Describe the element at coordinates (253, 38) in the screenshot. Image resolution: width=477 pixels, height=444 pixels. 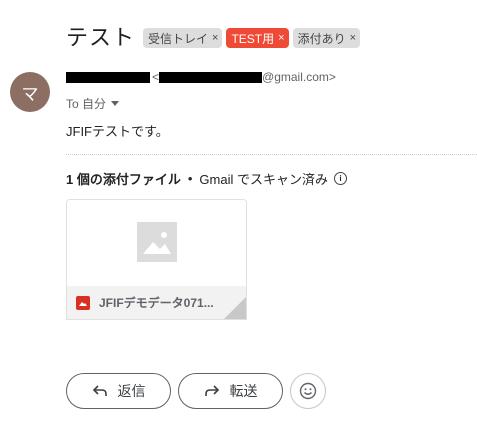
I see `label-text: TEST用` at that location.